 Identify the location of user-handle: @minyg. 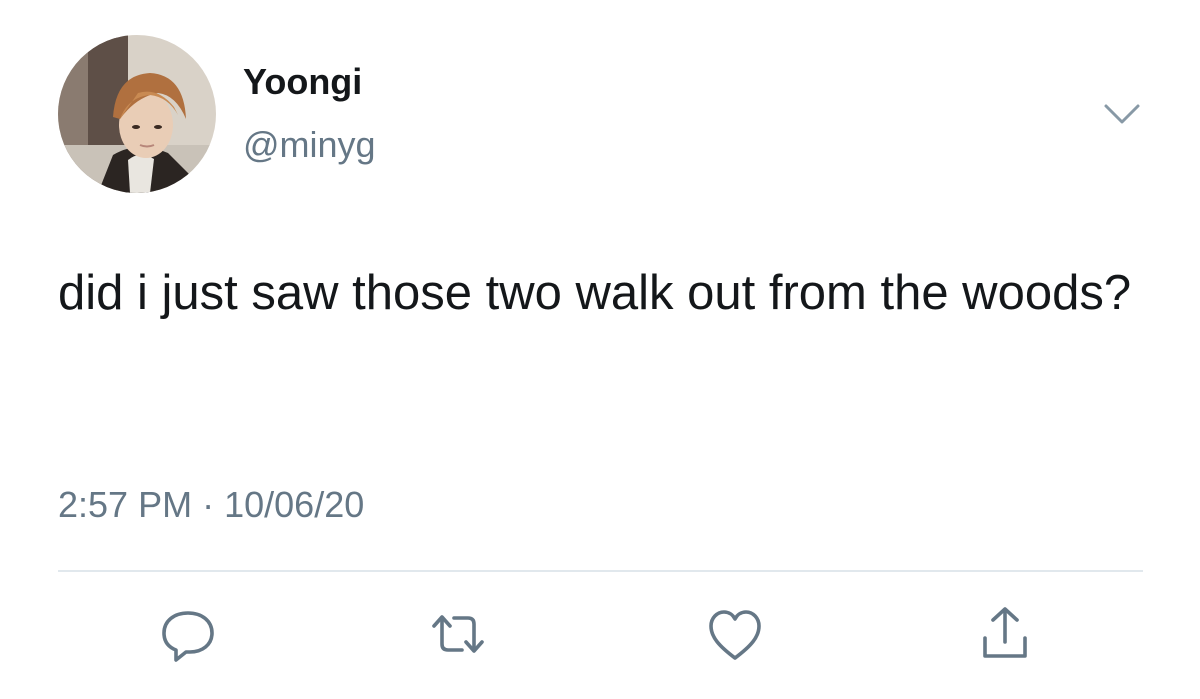
(309, 145).